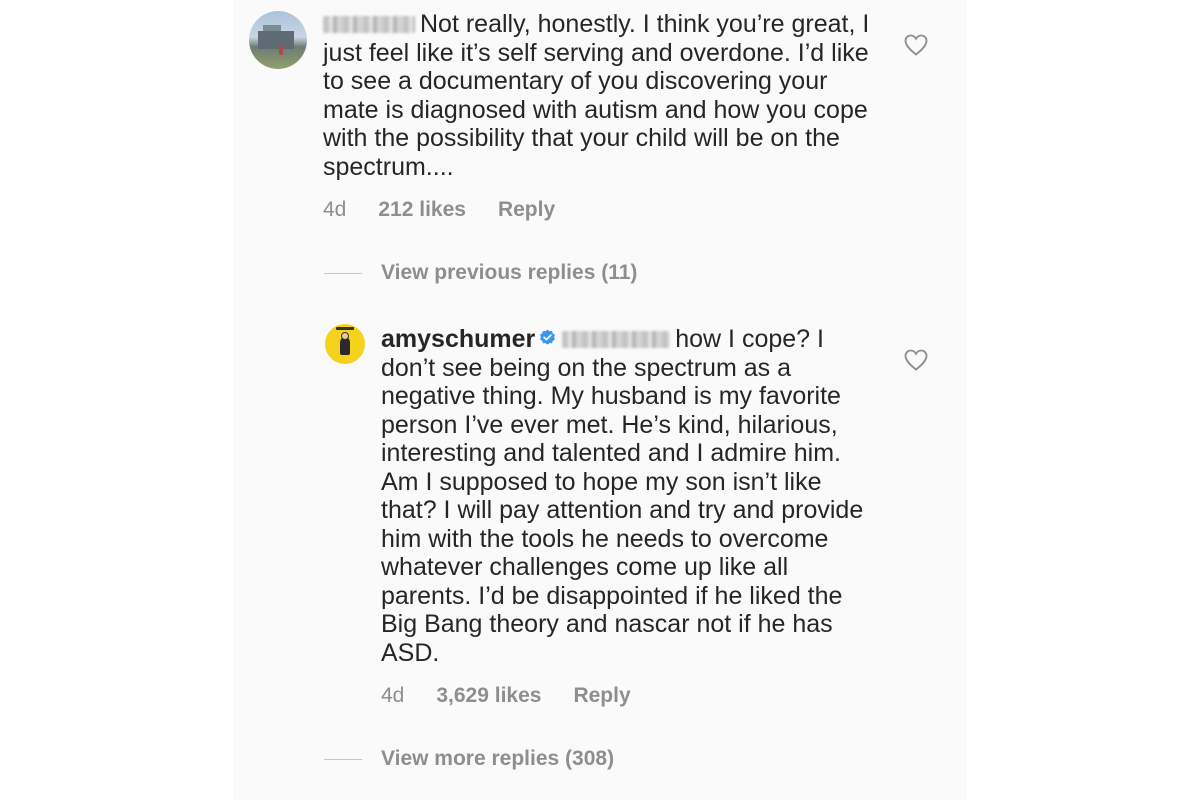 This screenshot has width=1200, height=800. What do you see at coordinates (335, 209) in the screenshot?
I see `comment-time: 4d` at bounding box center [335, 209].